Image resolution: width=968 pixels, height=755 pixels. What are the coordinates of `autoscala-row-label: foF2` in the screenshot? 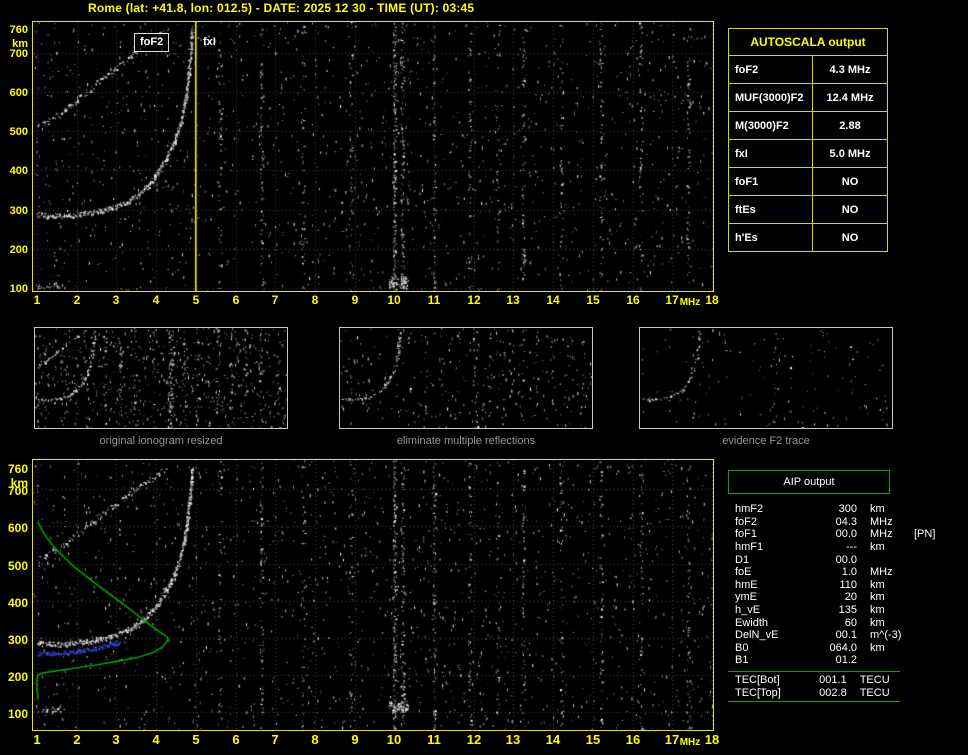 It's located at (770, 69).